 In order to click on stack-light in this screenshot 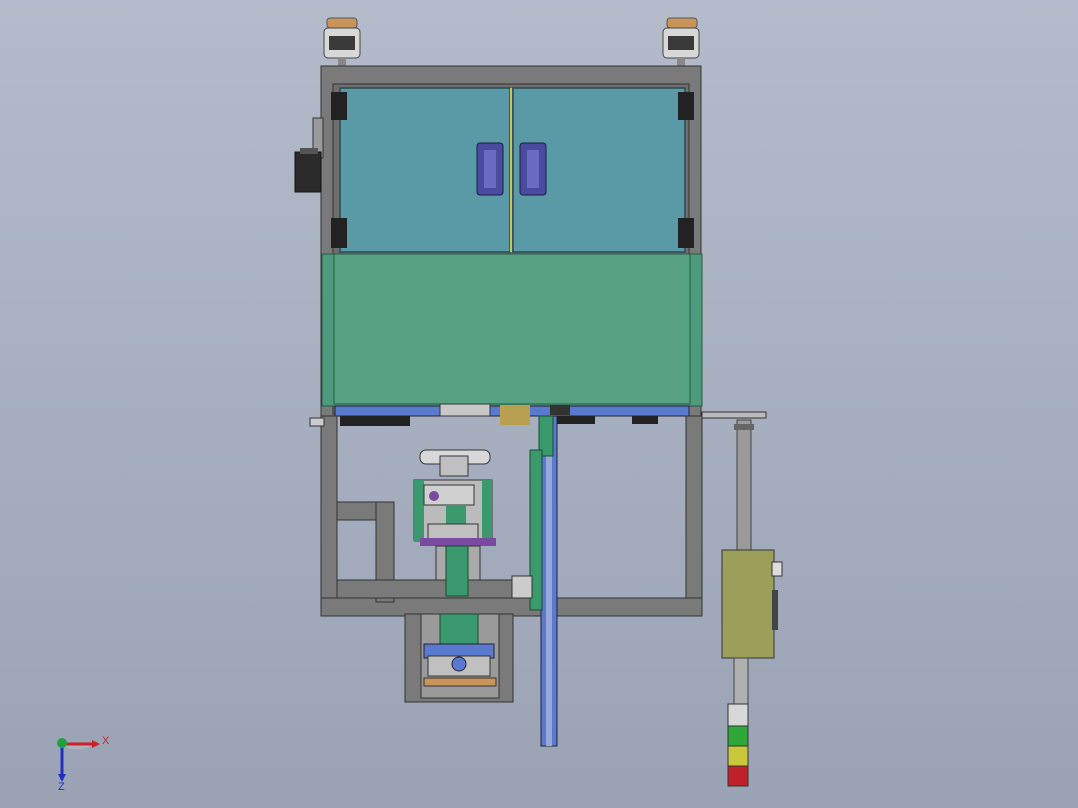, I will do `click(738, 745)`.